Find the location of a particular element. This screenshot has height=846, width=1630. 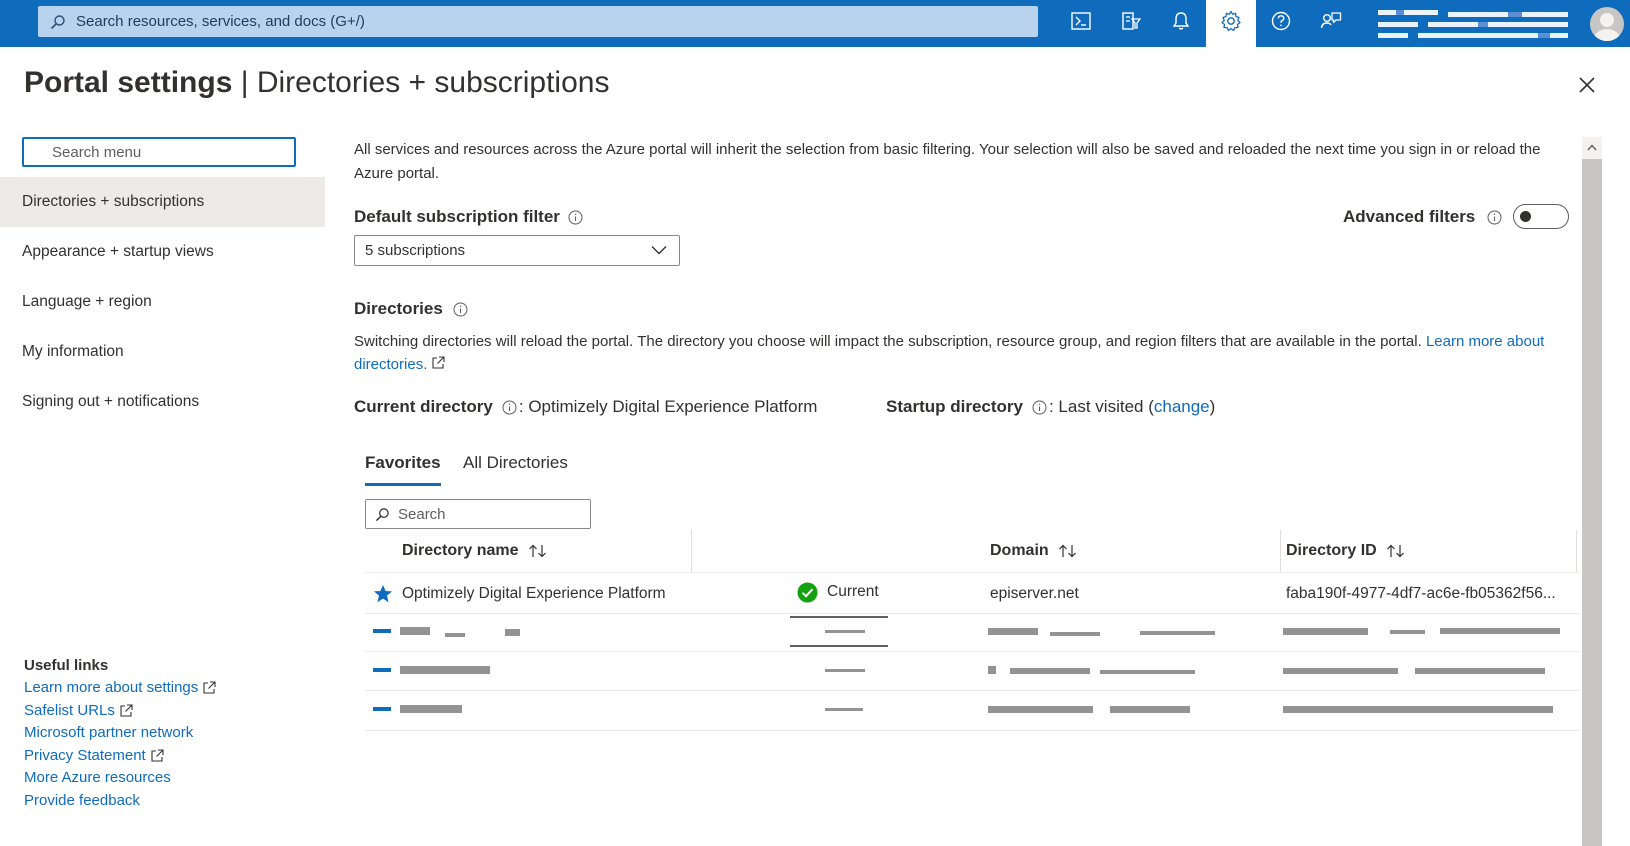

directory-search is located at coordinates (478, 514).